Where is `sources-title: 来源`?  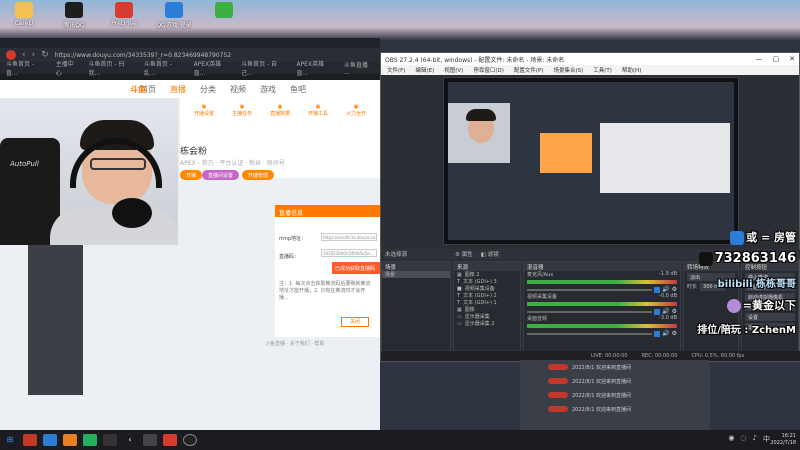
sources-title: 来源 is located at coordinates (487, 266).